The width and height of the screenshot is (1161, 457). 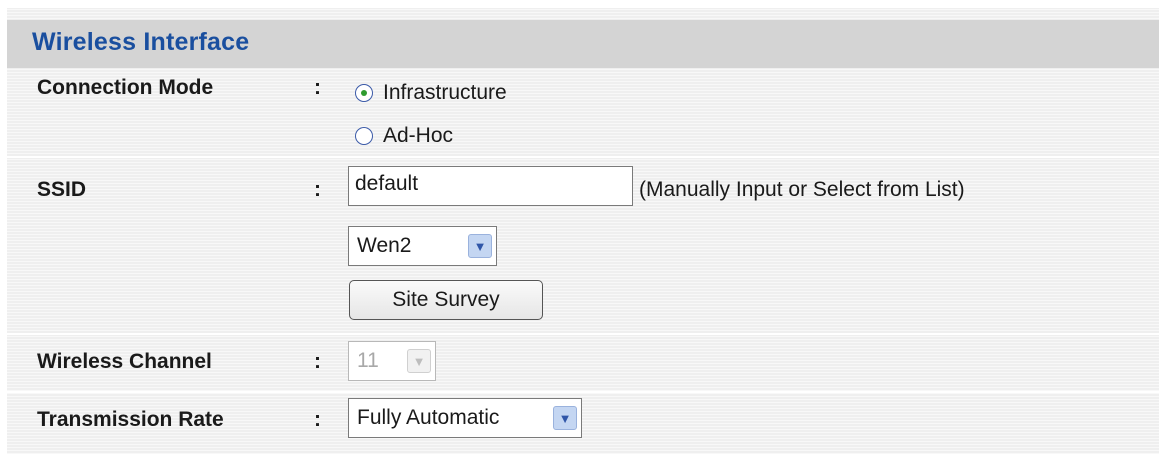 What do you see at coordinates (446, 300) in the screenshot?
I see `site-survey-button: Site Survey` at bounding box center [446, 300].